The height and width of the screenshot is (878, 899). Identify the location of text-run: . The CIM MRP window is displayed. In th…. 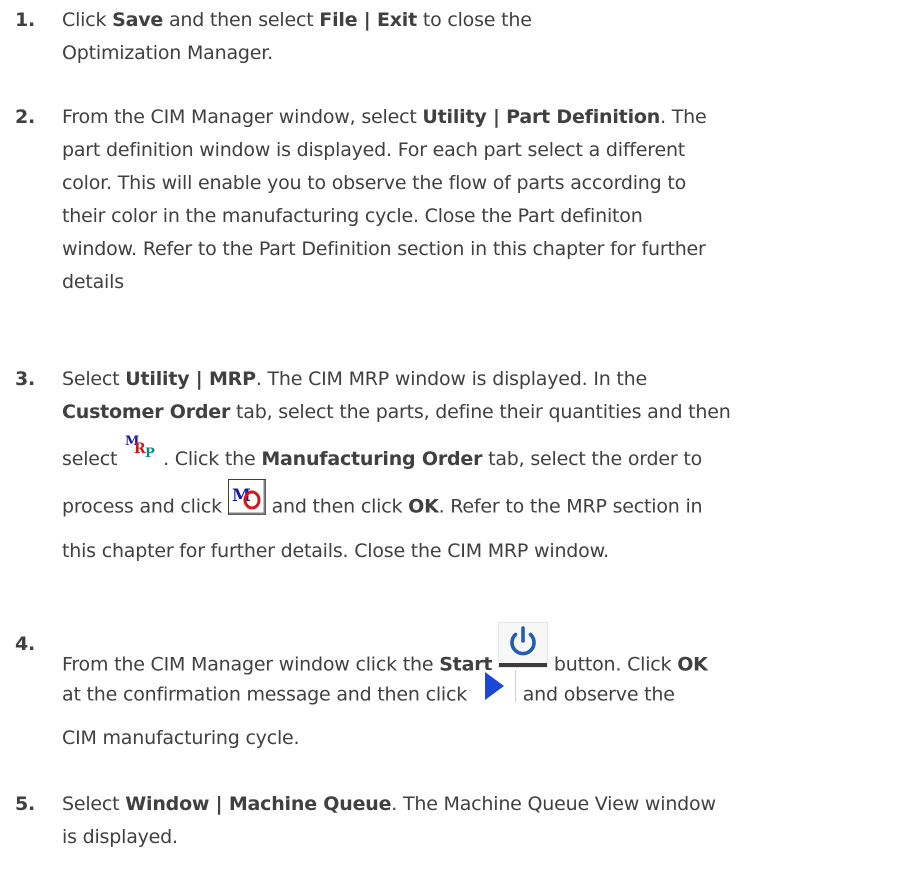
(451, 379).